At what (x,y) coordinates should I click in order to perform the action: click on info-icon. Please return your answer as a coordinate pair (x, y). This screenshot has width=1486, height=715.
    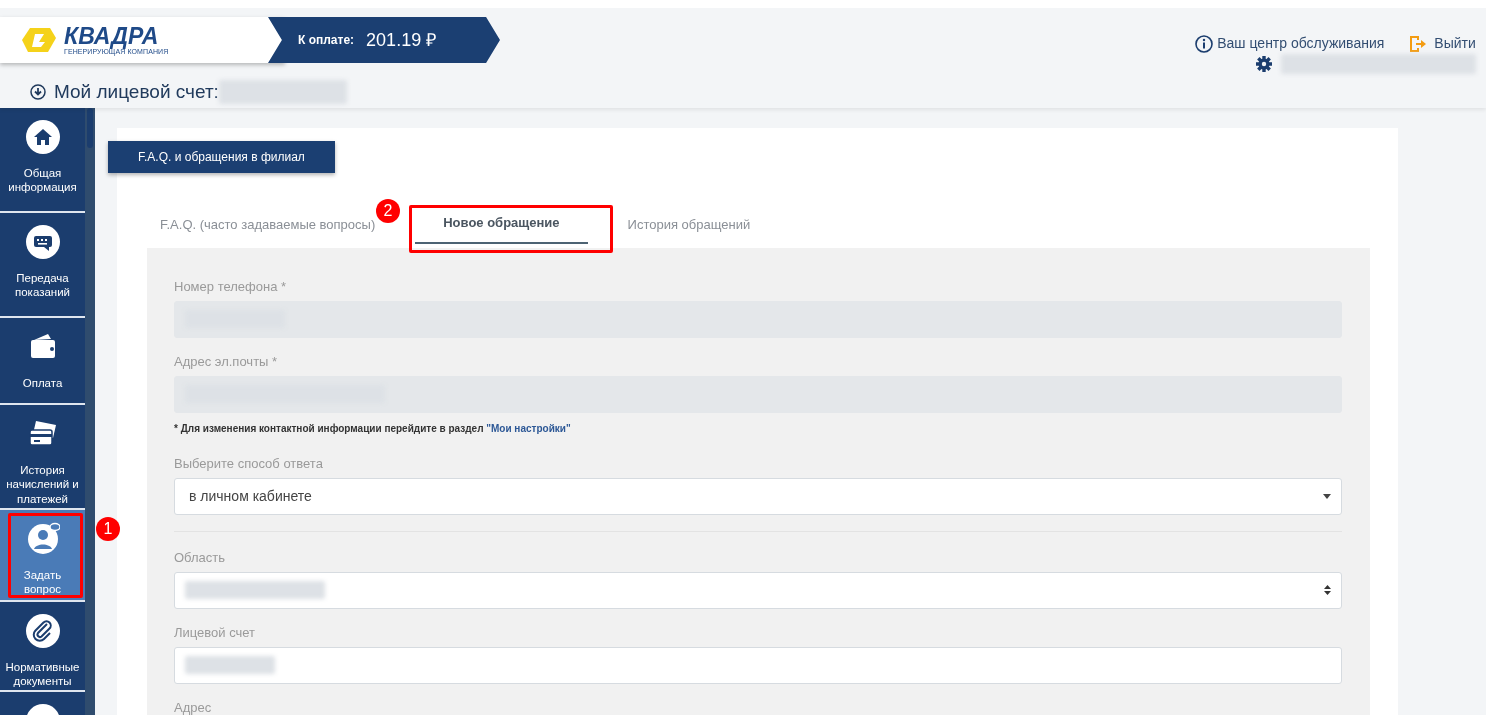
    Looking at the image, I should click on (1204, 43).